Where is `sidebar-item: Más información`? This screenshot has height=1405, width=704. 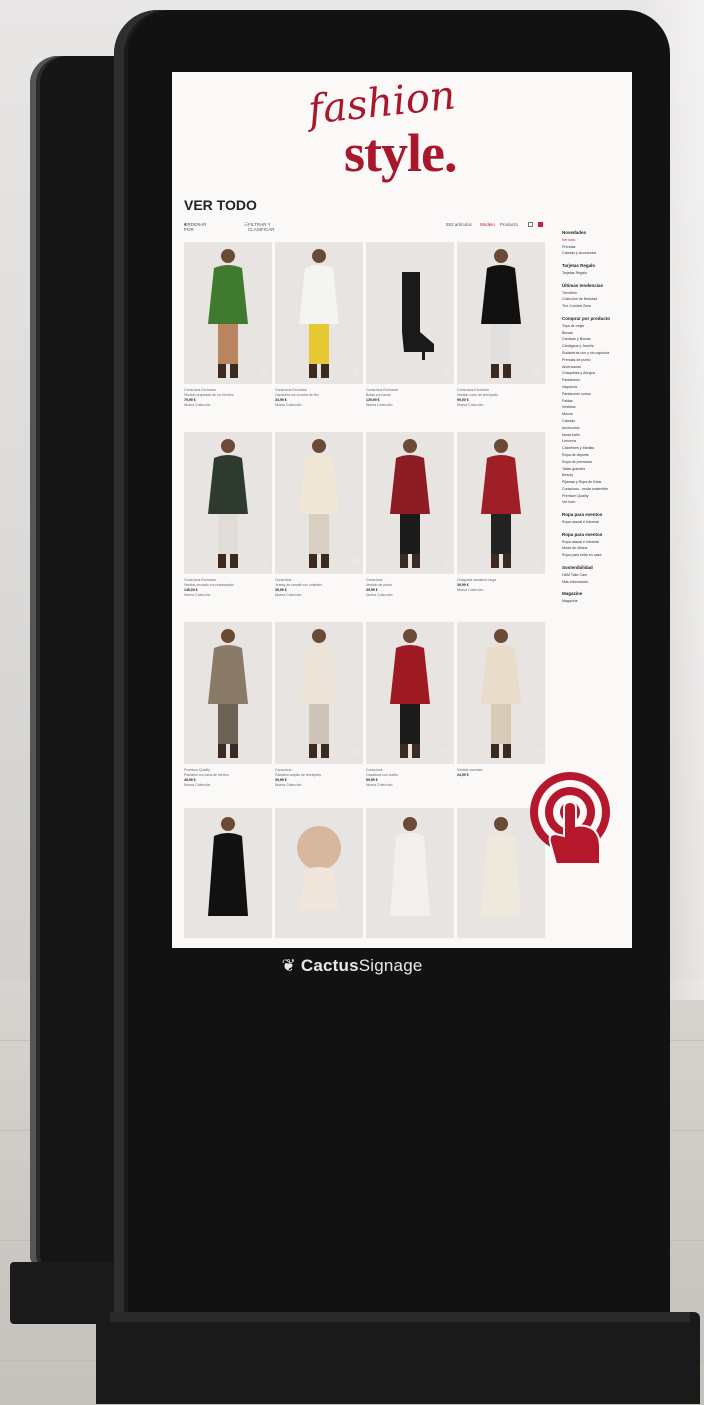
sidebar-item: Más información is located at coordinates (595, 582).